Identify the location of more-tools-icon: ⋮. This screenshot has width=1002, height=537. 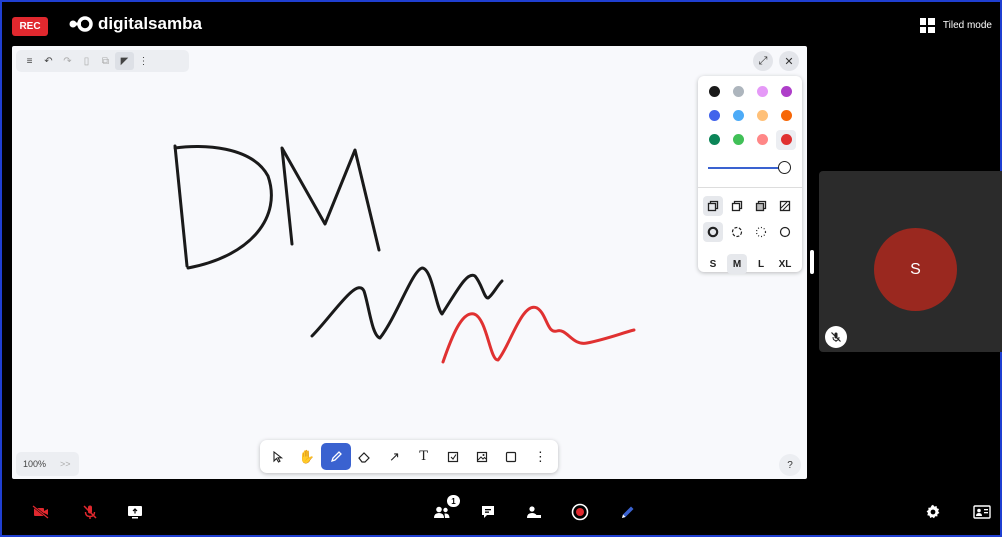
(540, 456).